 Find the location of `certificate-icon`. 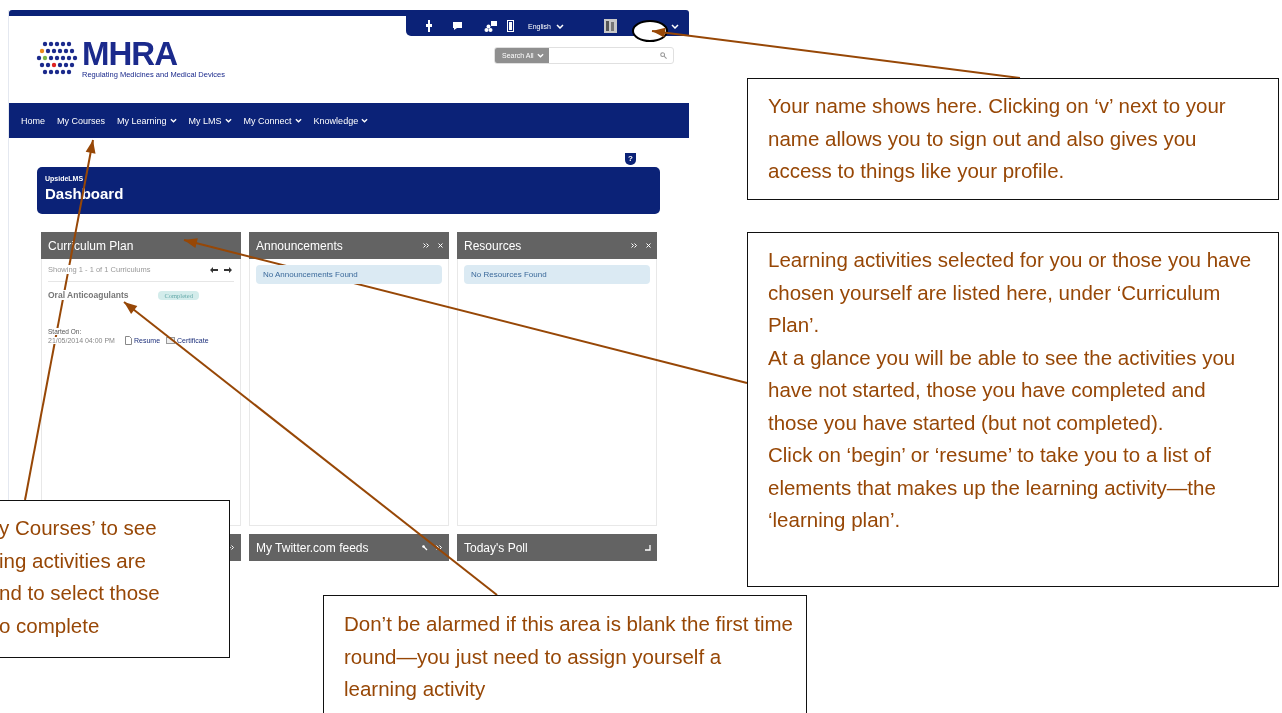

certificate-icon is located at coordinates (171, 340).